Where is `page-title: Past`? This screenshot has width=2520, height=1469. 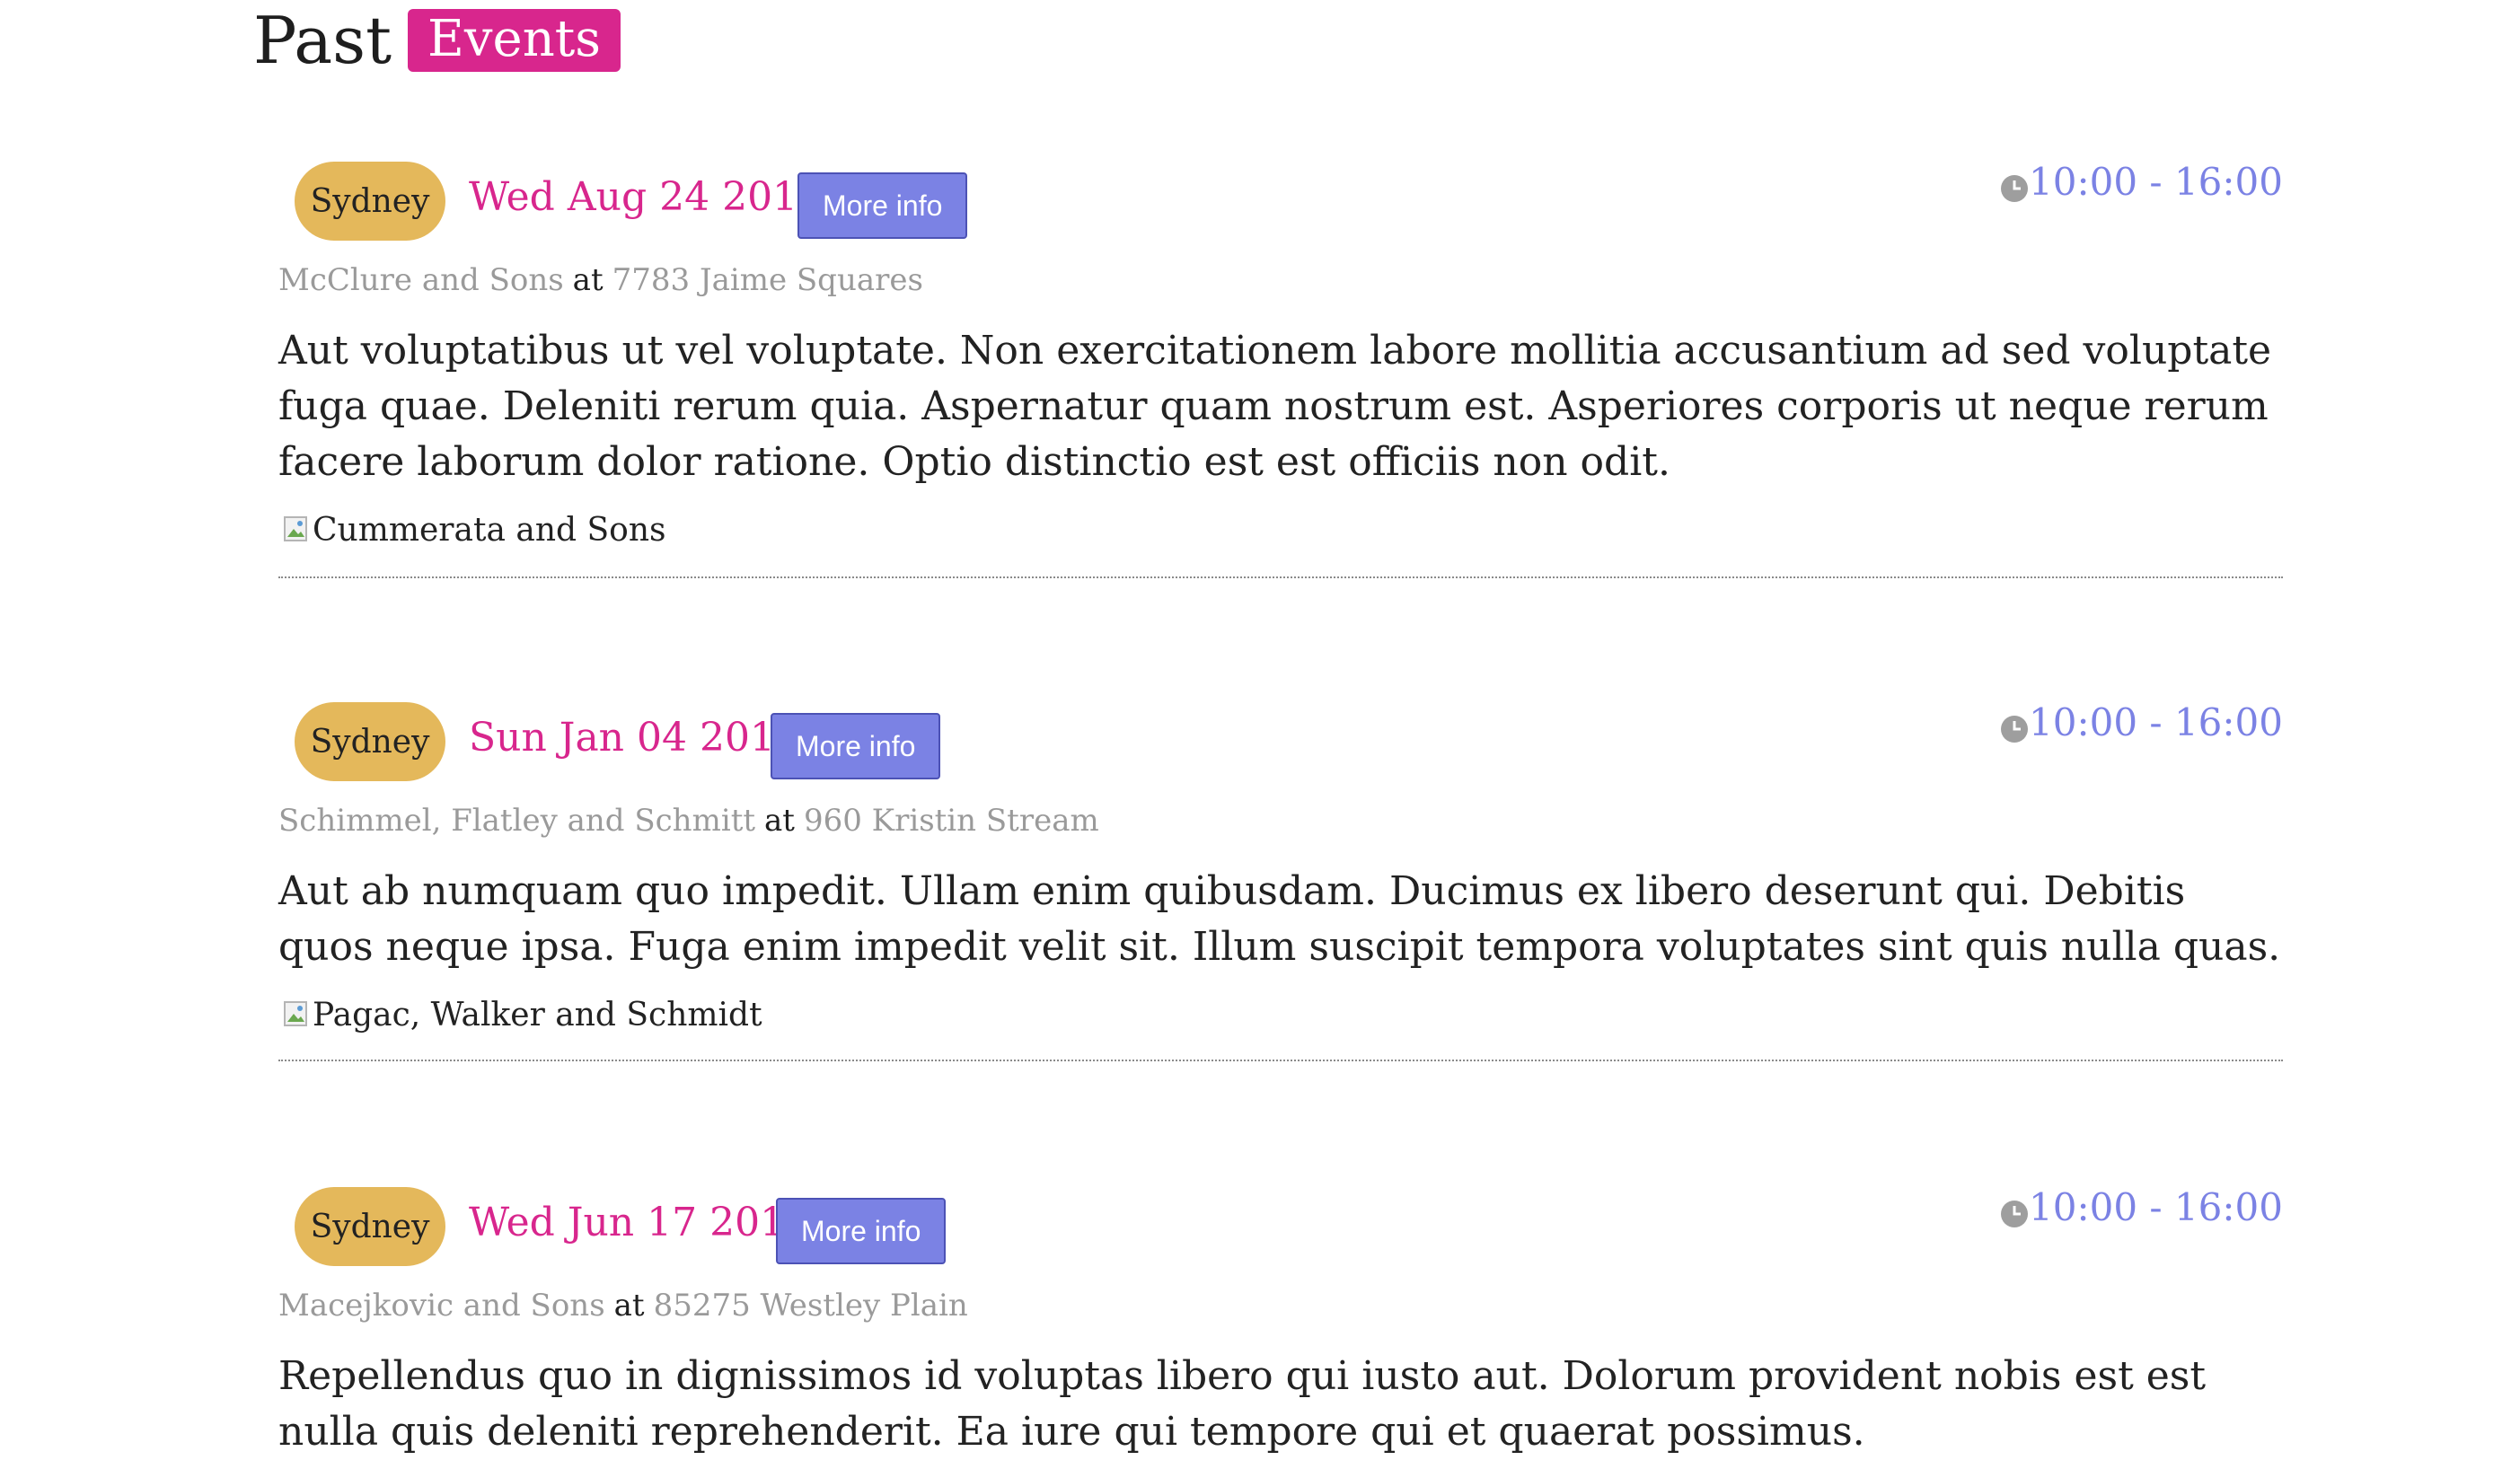 page-title: Past is located at coordinates (322, 41).